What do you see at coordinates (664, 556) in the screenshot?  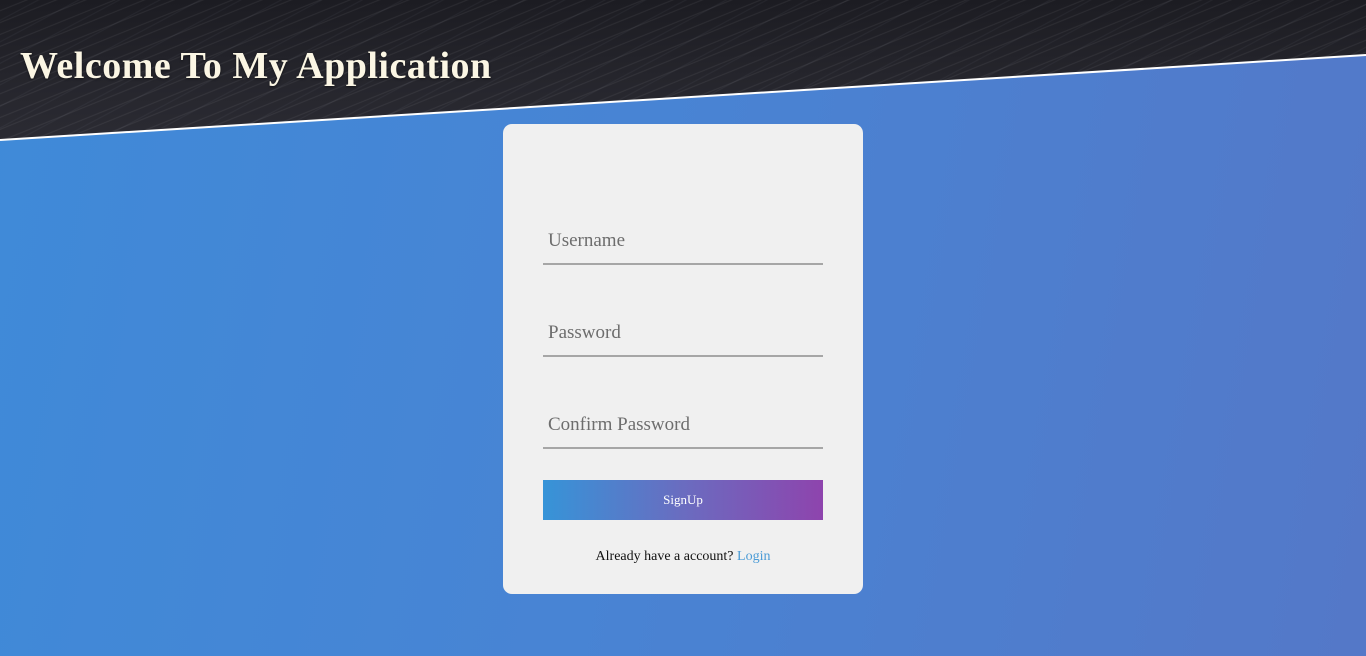 I see `login-prompt-text: Already have a account?` at bounding box center [664, 556].